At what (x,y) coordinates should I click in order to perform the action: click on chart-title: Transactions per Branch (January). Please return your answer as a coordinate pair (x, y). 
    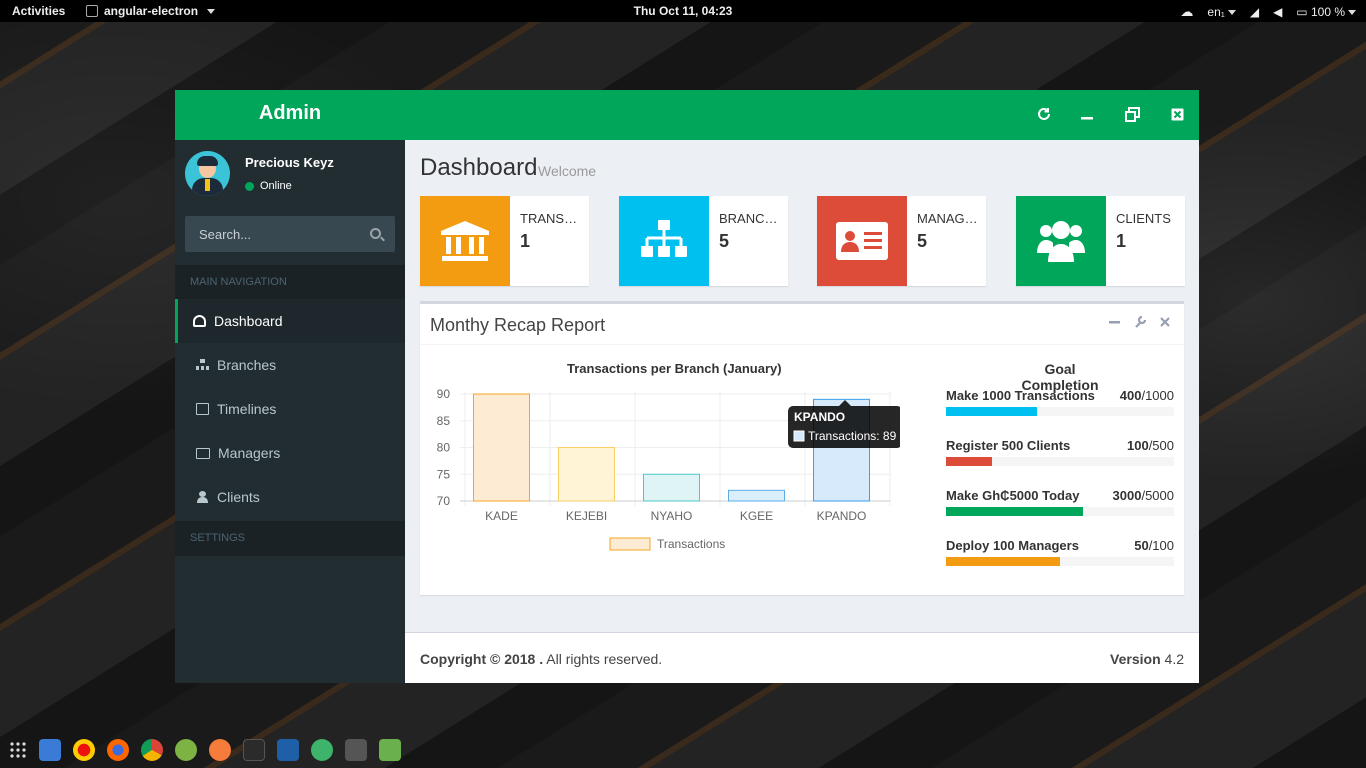
    Looking at the image, I should click on (674, 368).